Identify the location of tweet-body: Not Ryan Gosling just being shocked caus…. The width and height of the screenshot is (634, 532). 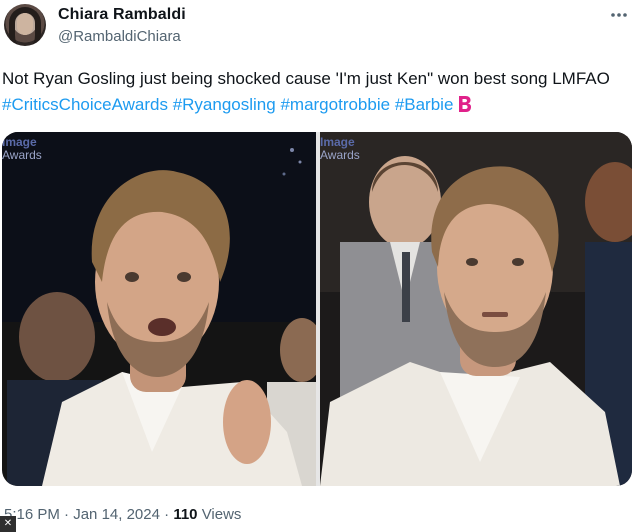
(306, 78).